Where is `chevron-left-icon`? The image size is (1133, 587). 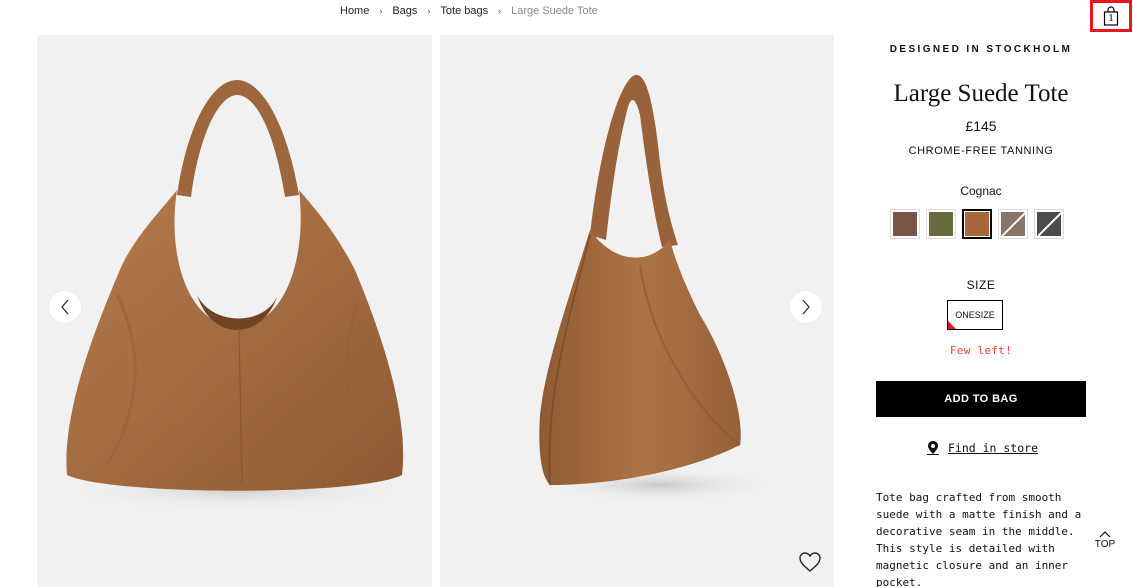 chevron-left-icon is located at coordinates (65, 307).